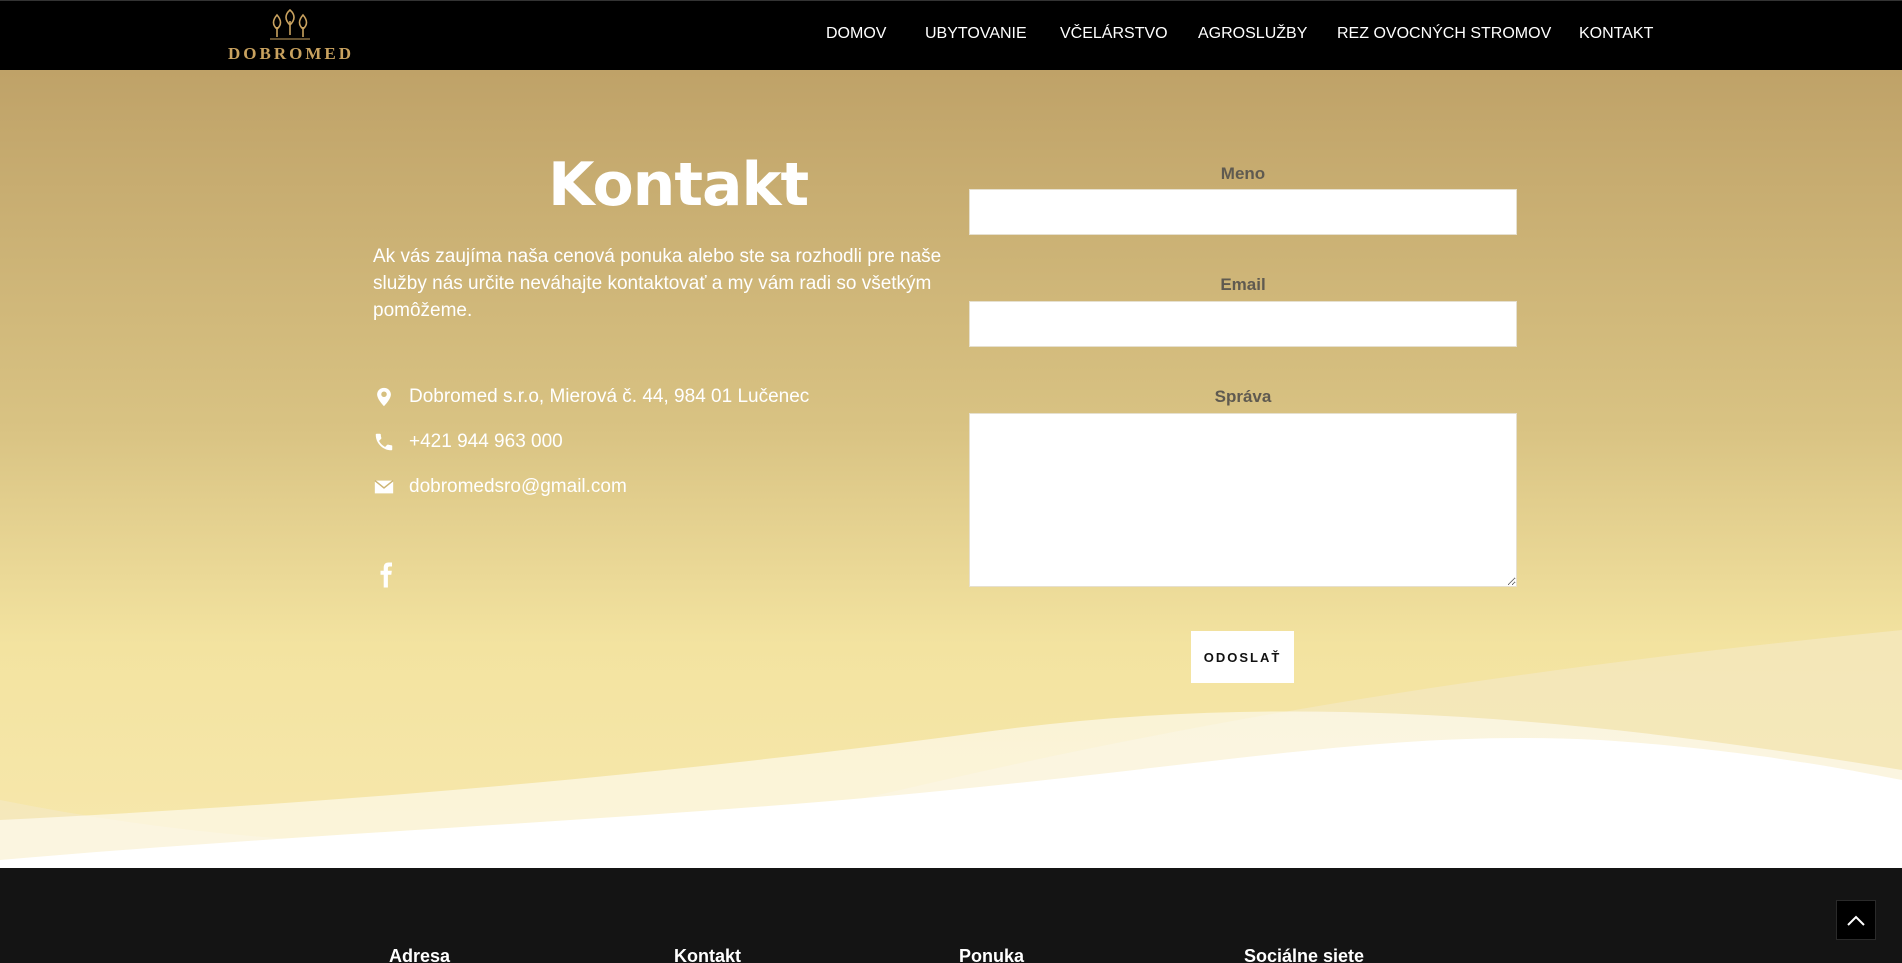 The image size is (1902, 963). Describe the element at coordinates (1242, 657) in the screenshot. I see `submit-button: ODOSLAŤ` at that location.